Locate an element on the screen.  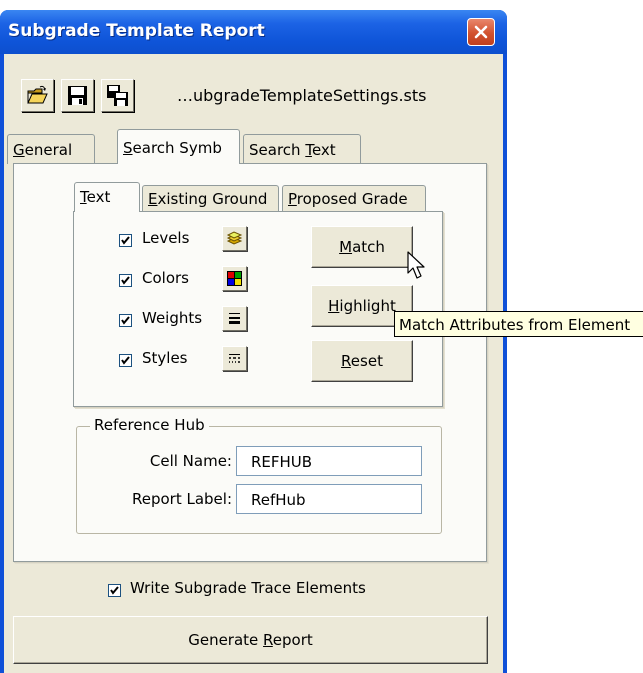
folder-open-icon is located at coordinates (37, 94).